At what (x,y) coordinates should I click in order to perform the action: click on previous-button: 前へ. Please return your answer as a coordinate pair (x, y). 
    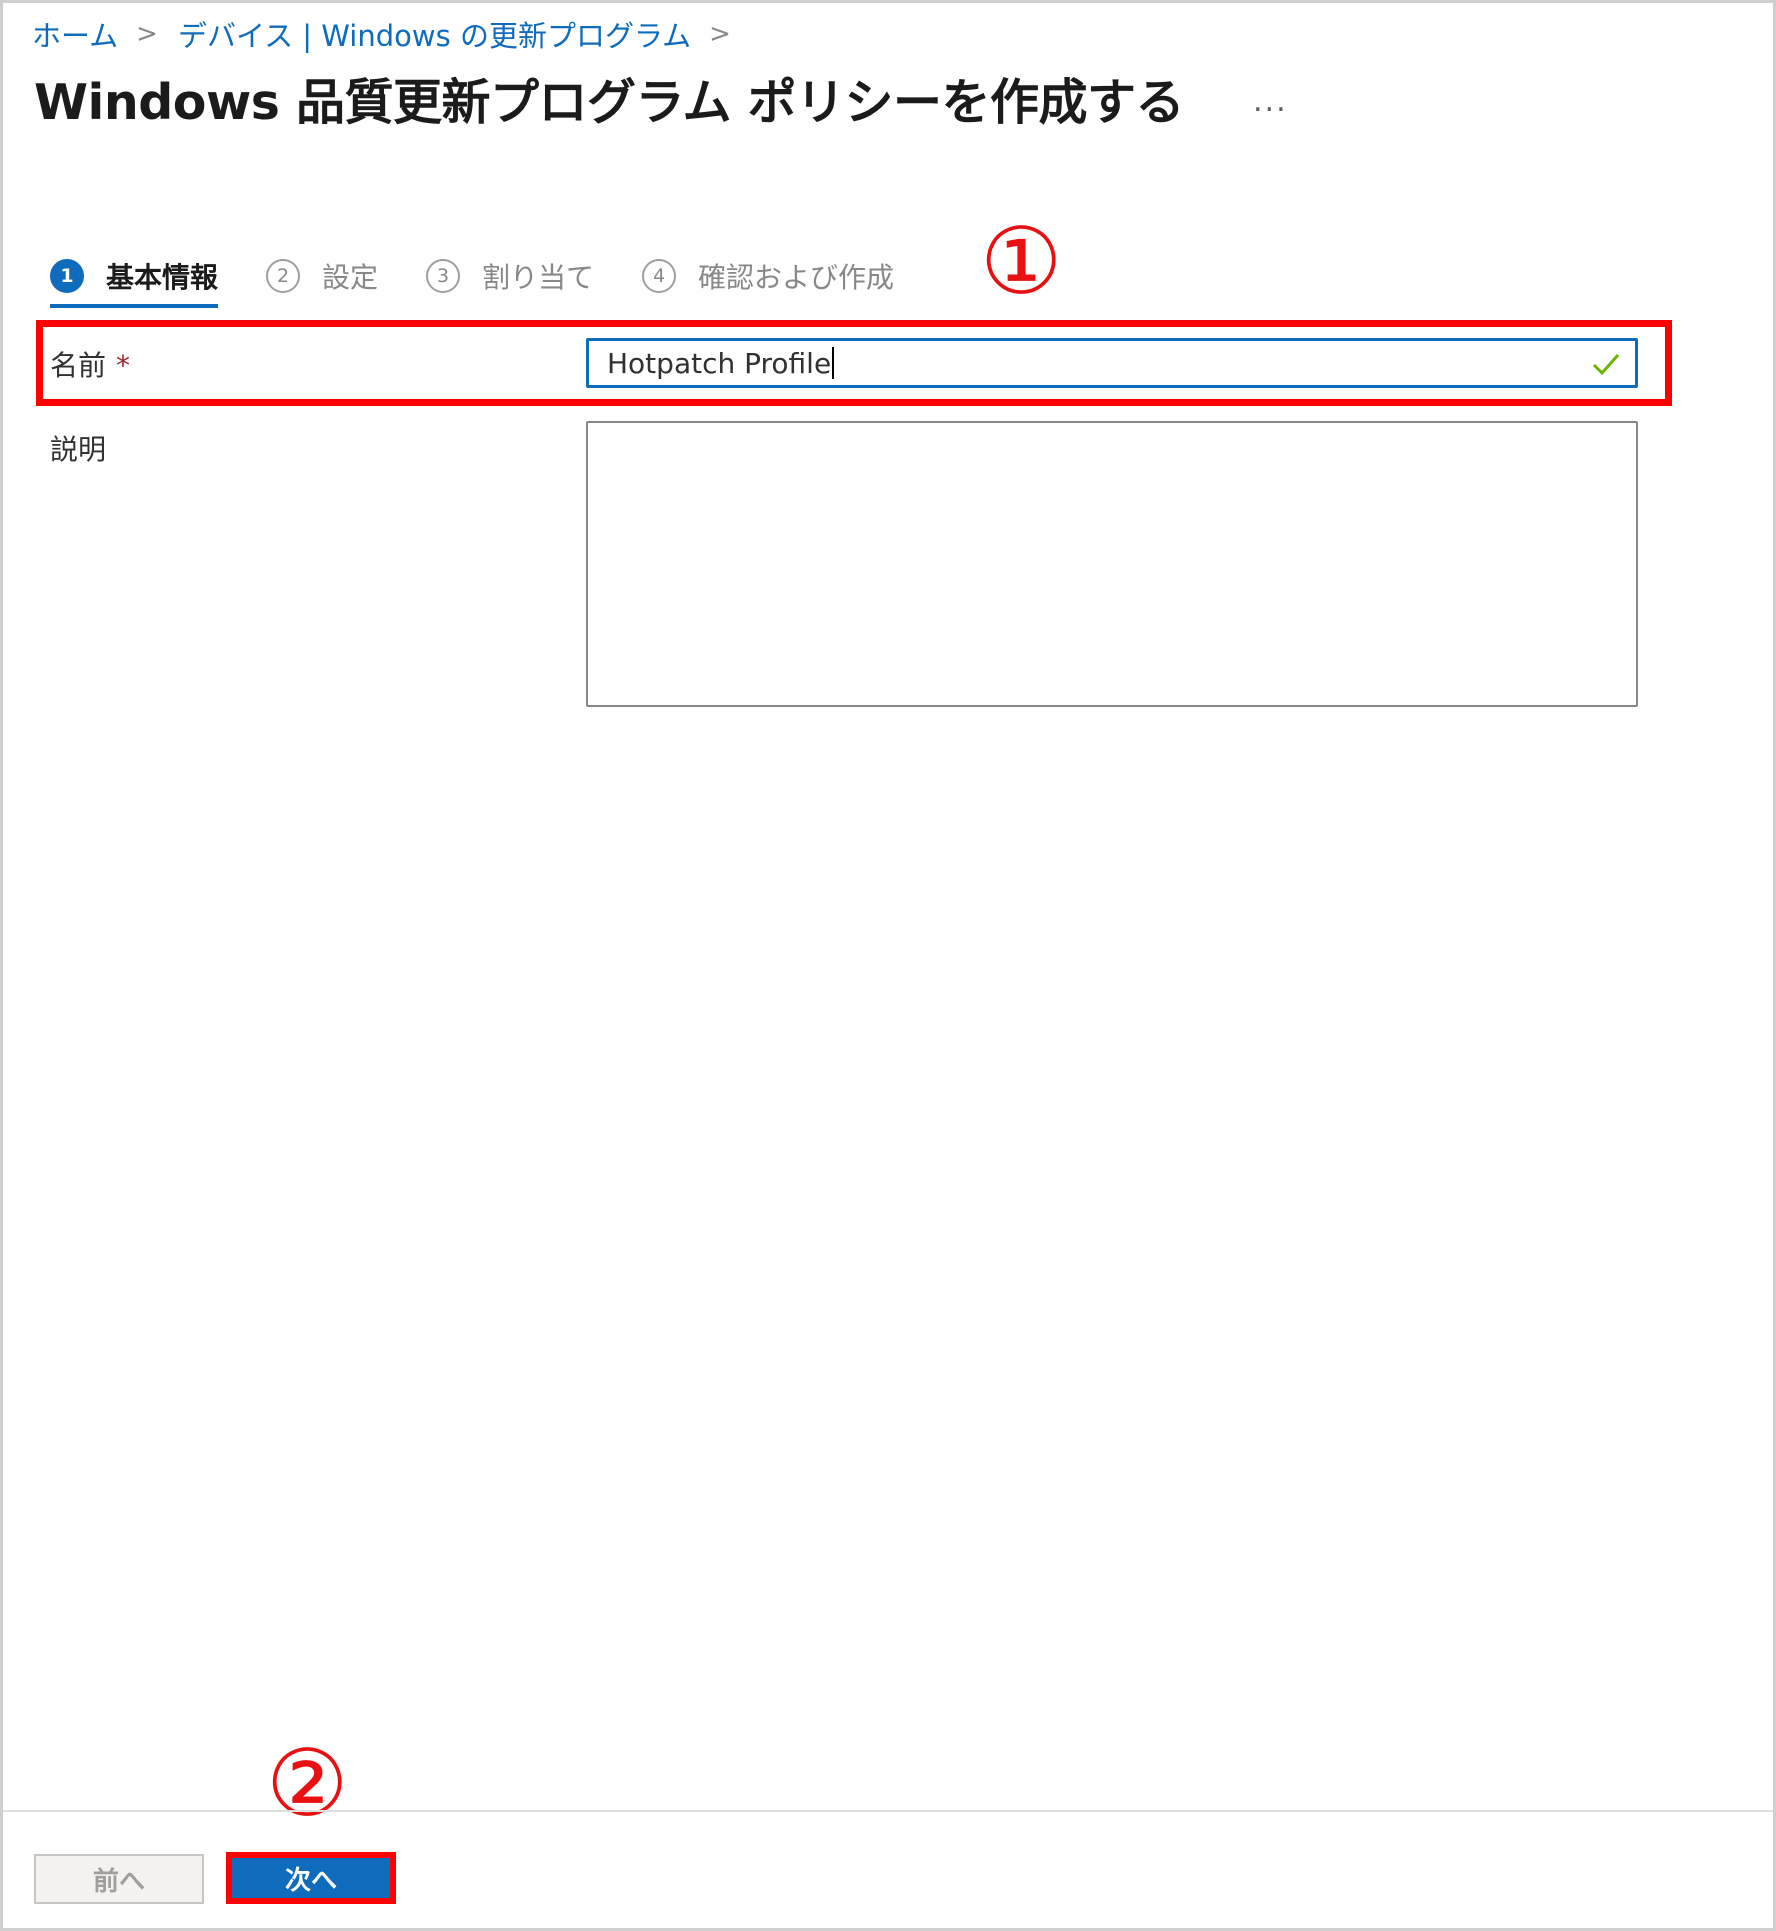
    Looking at the image, I should click on (119, 1879).